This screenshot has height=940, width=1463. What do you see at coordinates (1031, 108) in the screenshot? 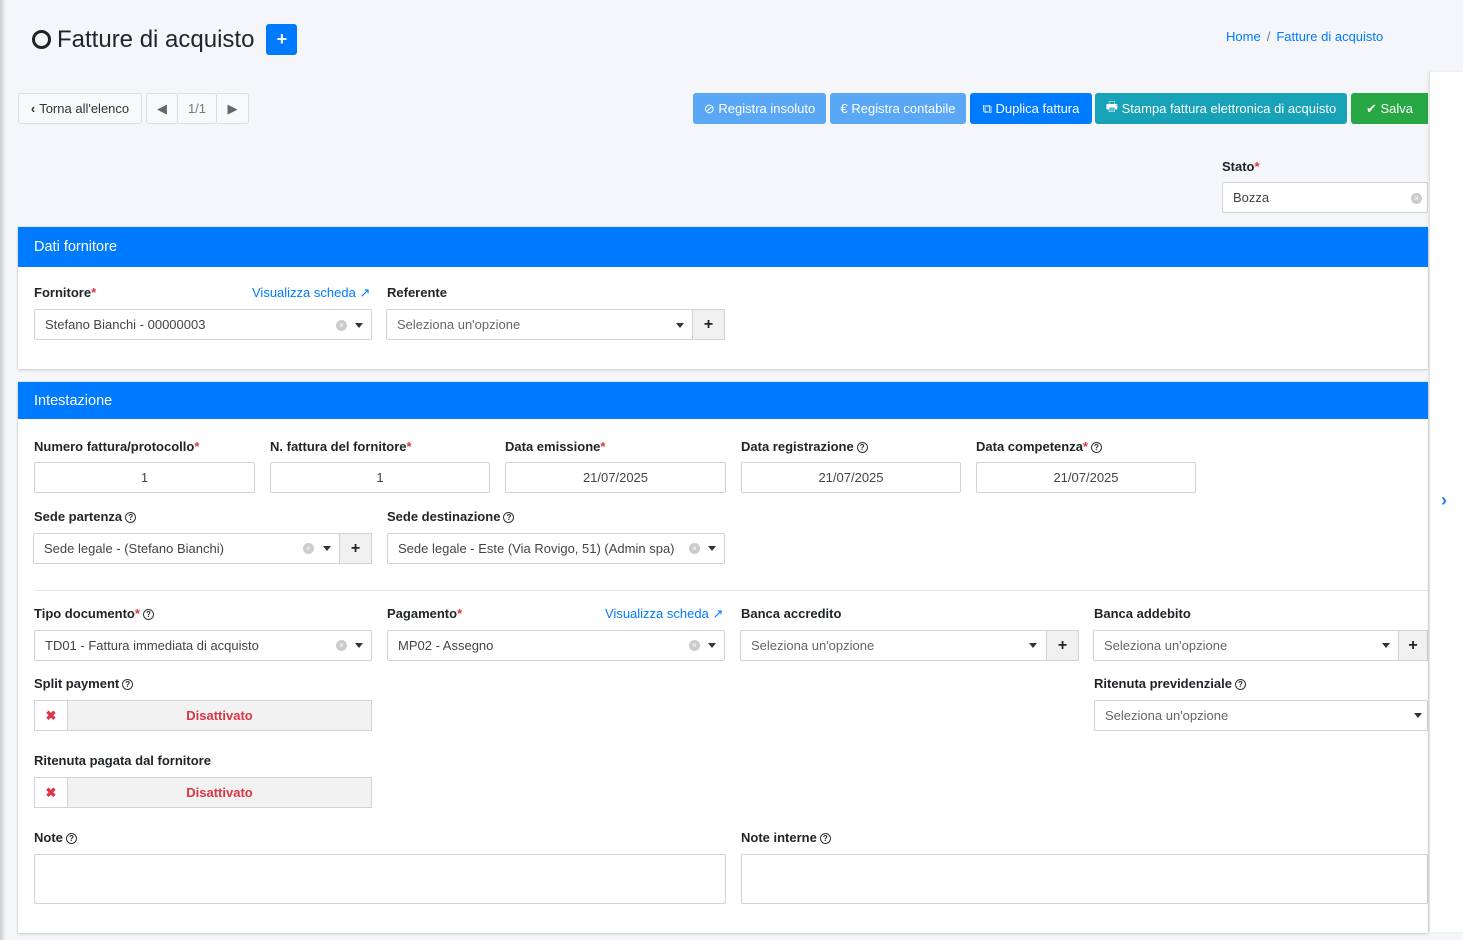
I see `duplica-fattura-button: ⧉ Duplica fattura` at bounding box center [1031, 108].